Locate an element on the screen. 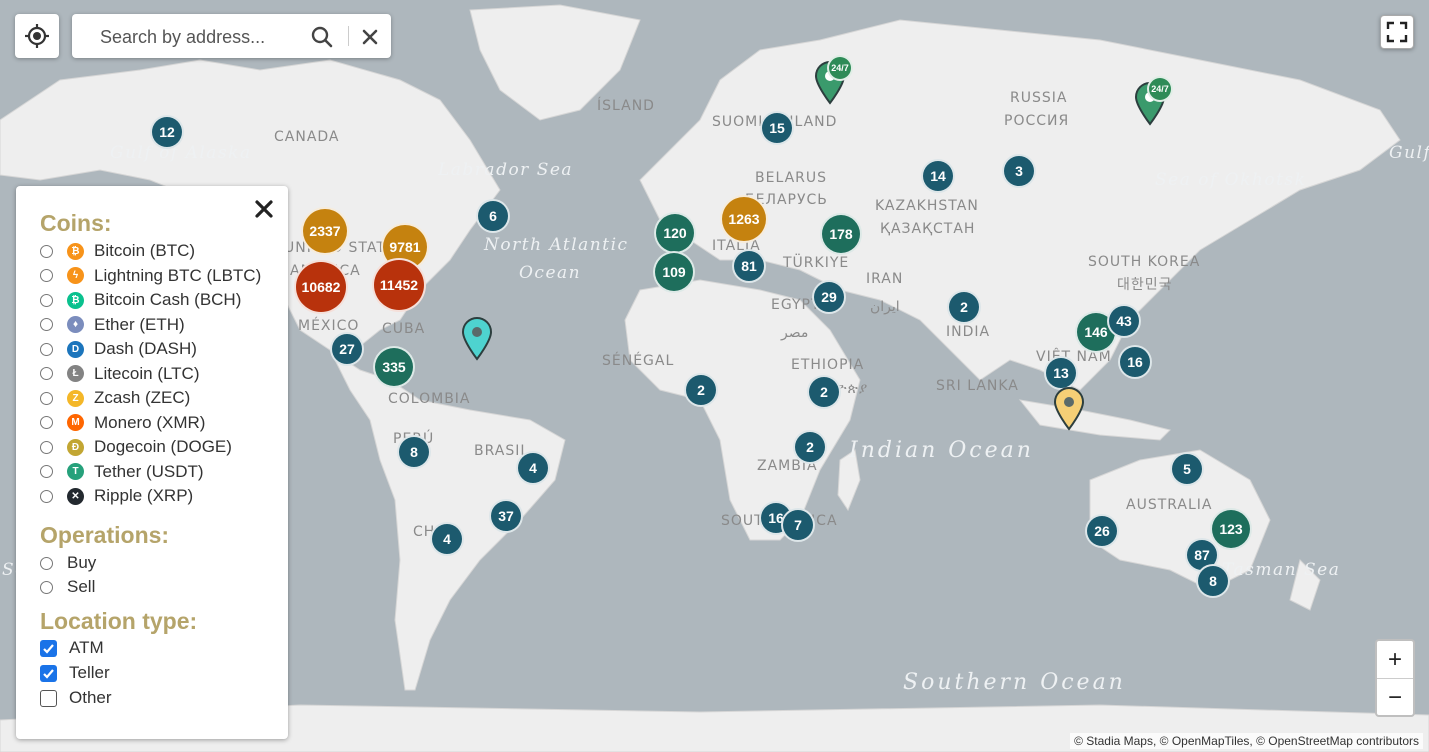 This screenshot has height=752, width=1429. litecoin-icon: Ł is located at coordinates (75, 373).